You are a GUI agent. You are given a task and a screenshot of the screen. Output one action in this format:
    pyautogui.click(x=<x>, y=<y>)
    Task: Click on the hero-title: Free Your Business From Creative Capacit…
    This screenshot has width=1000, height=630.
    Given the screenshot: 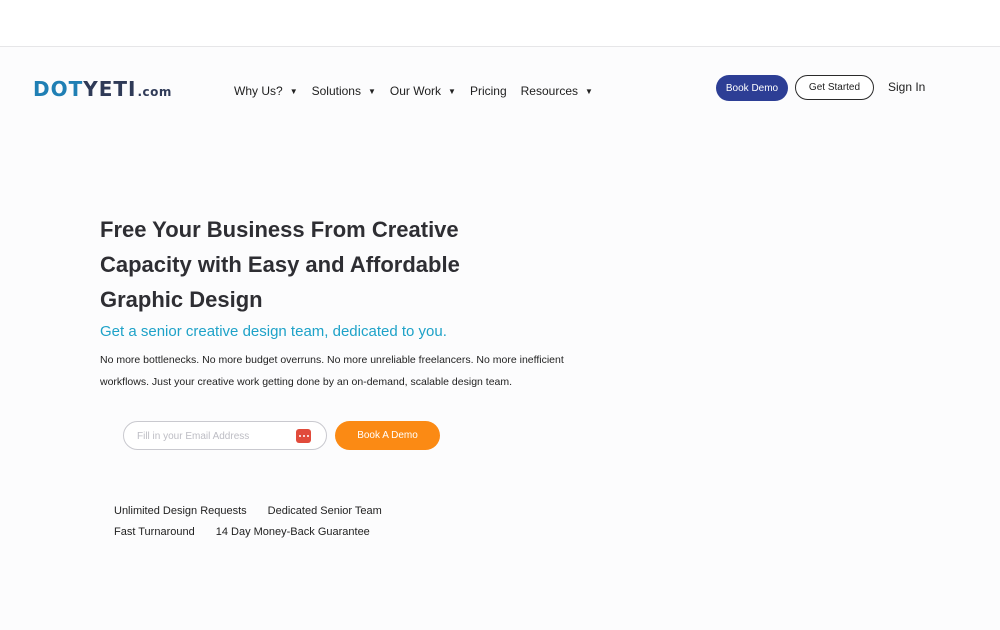 What is the action you would take?
    pyautogui.click(x=310, y=264)
    